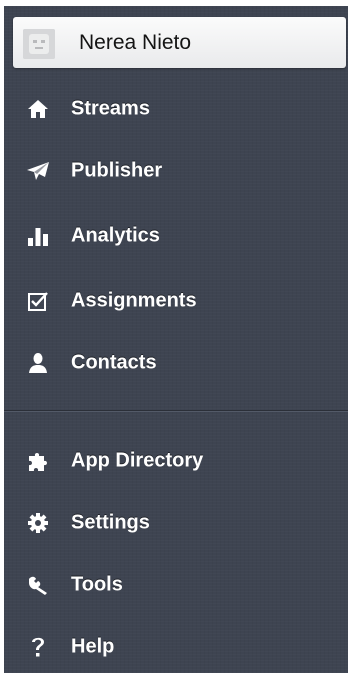 Image resolution: width=351 pixels, height=678 pixels. Describe the element at coordinates (110, 108) in the screenshot. I see `menu-item-label: Streams` at that location.